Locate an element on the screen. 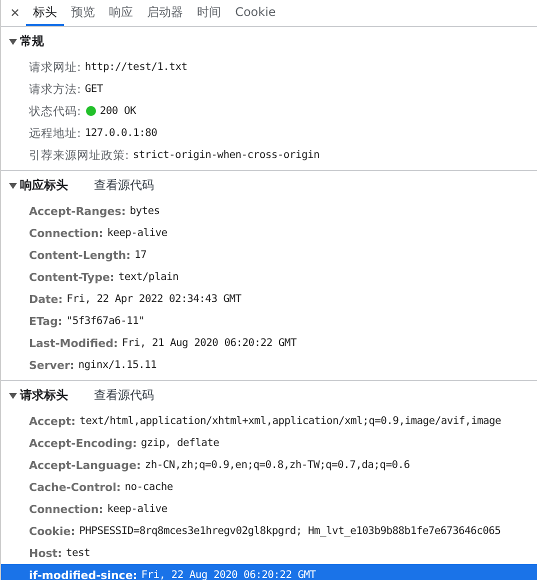  field-value: nginx/1.15.11 is located at coordinates (117, 365).